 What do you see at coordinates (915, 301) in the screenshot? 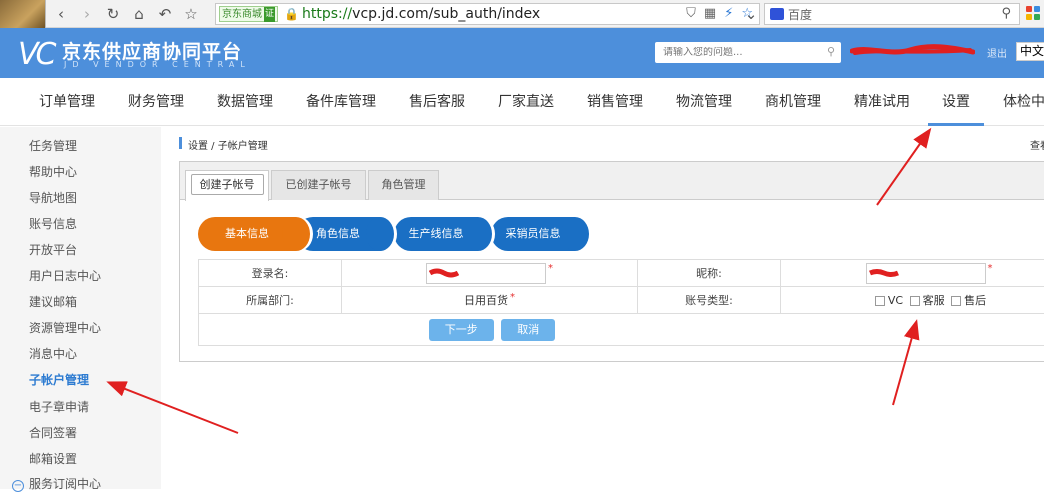
I see `account-type-cs-checkbox` at bounding box center [915, 301].